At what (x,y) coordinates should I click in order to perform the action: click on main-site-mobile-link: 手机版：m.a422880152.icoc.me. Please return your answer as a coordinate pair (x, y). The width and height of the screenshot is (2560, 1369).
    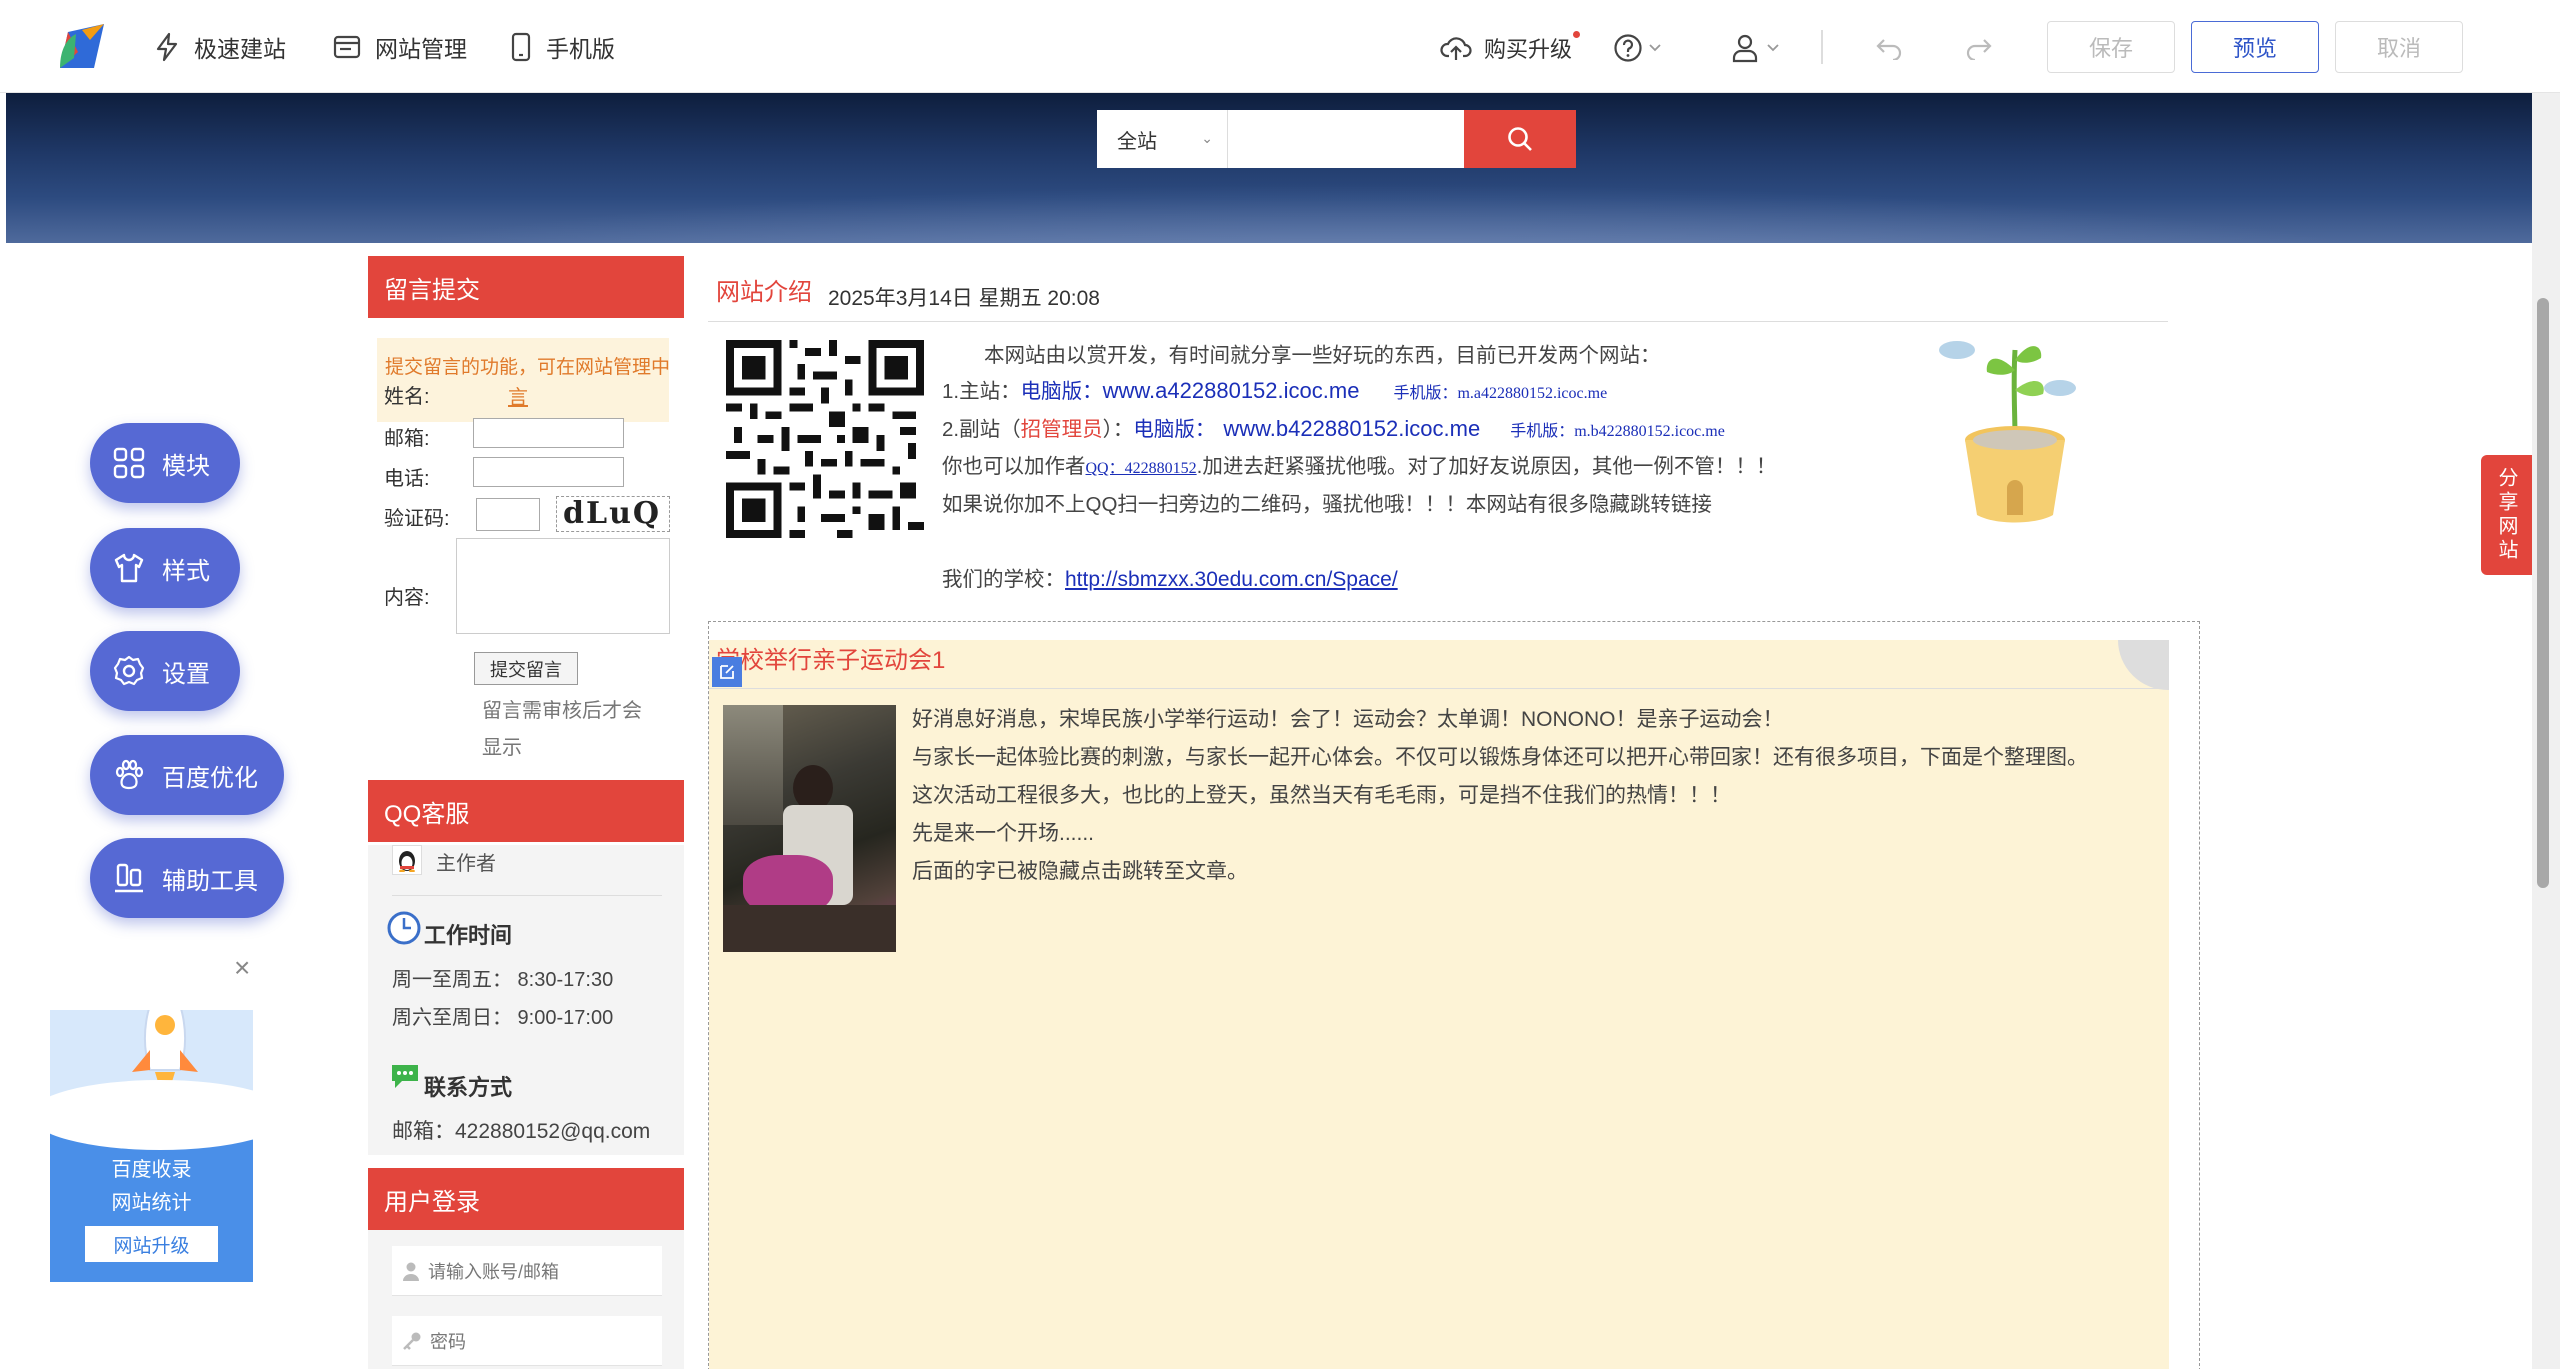
    Looking at the image, I should click on (1500, 393).